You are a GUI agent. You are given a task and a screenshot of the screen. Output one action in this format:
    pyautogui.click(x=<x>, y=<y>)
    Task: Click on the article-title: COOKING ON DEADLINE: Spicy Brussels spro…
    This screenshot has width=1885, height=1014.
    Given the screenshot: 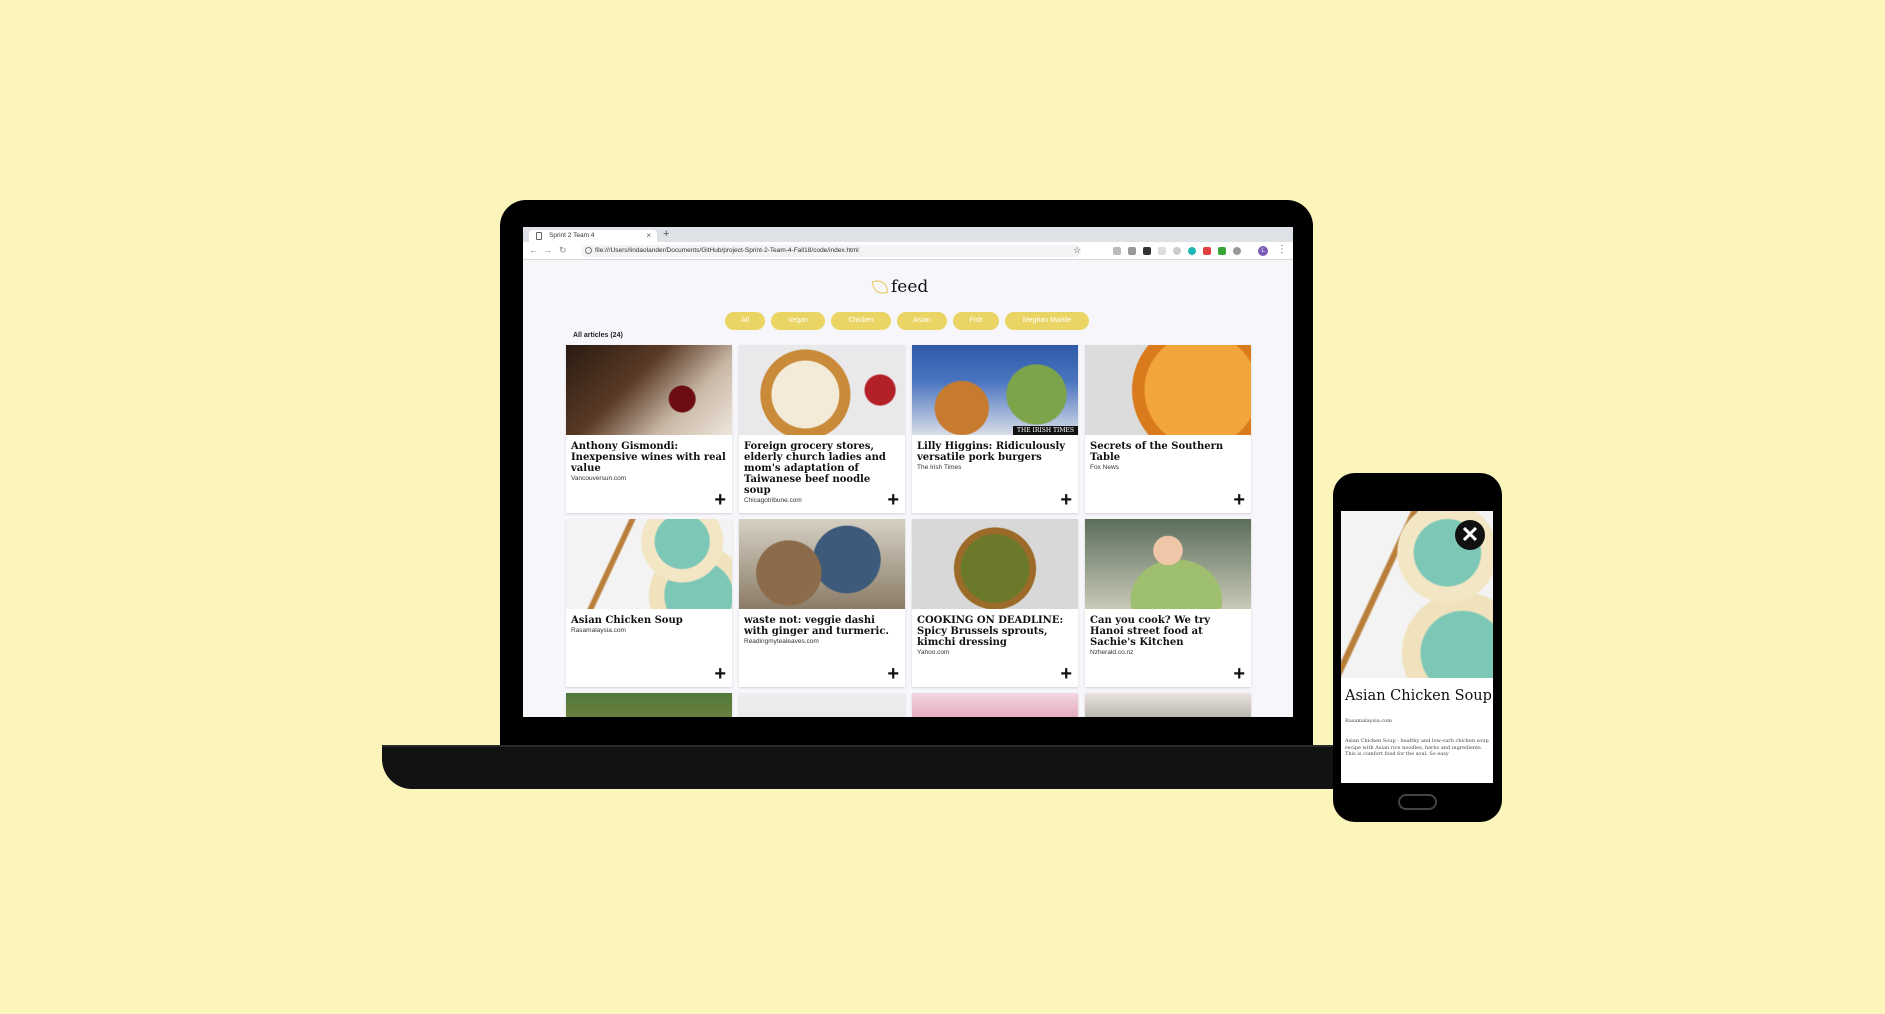 What is the action you would take?
    pyautogui.click(x=990, y=631)
    